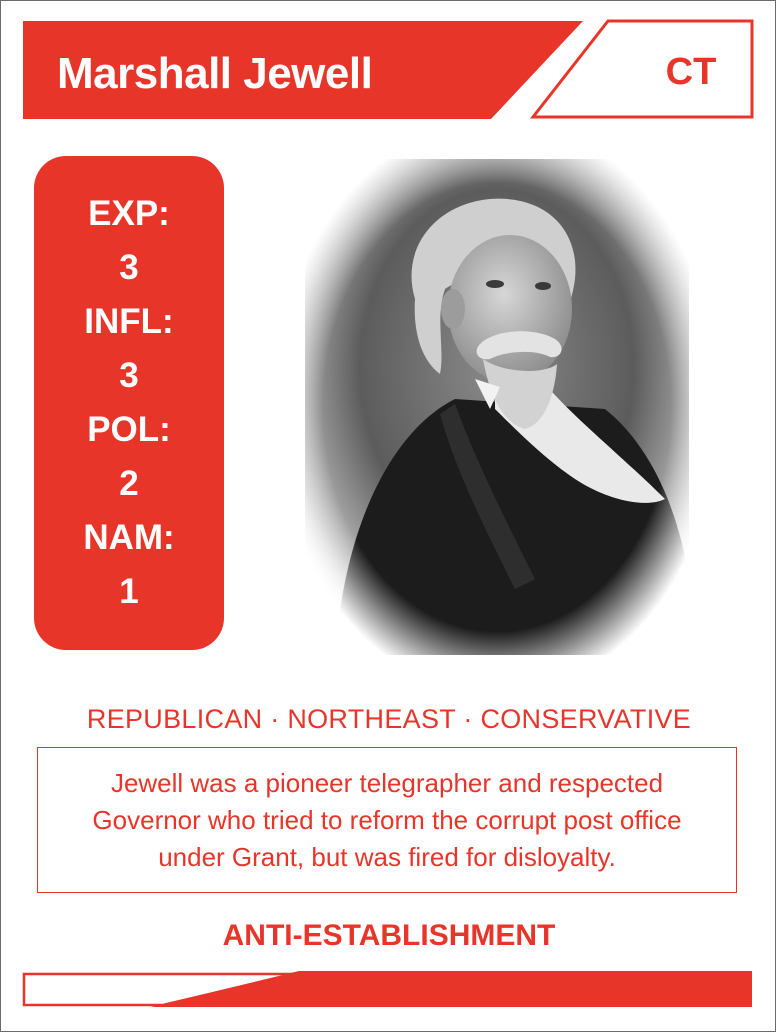  Describe the element at coordinates (129, 267) in the screenshot. I see `stat-exp-value: 3` at that location.